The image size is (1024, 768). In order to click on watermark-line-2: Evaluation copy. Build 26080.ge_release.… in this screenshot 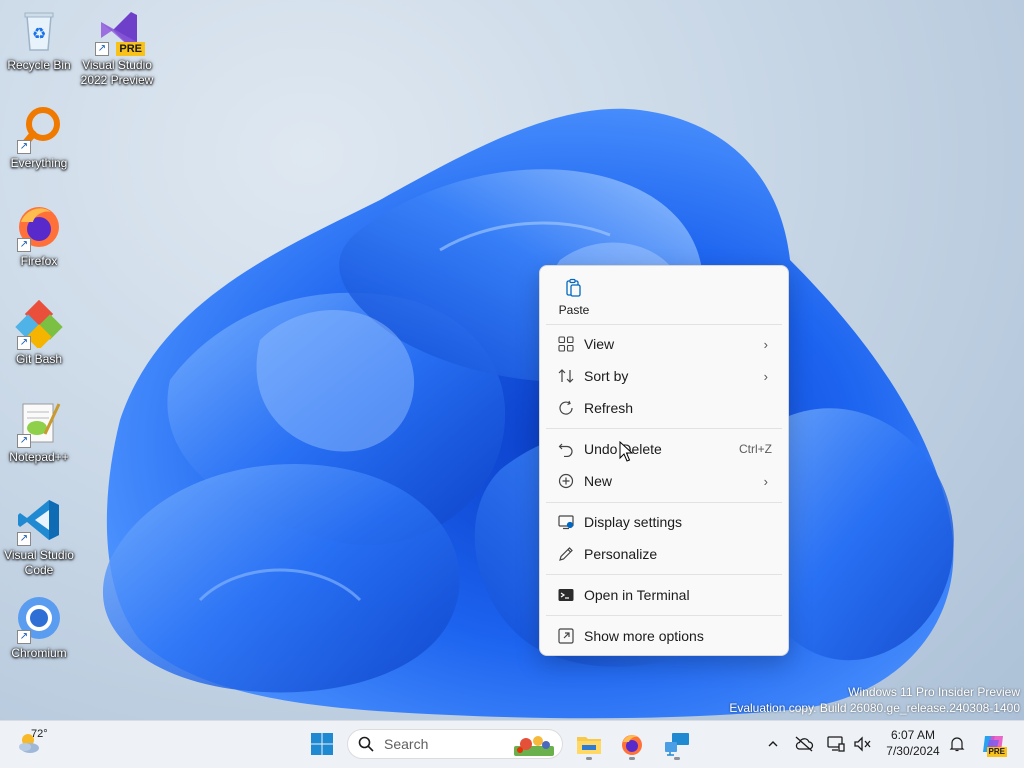, I will do `click(874, 708)`.